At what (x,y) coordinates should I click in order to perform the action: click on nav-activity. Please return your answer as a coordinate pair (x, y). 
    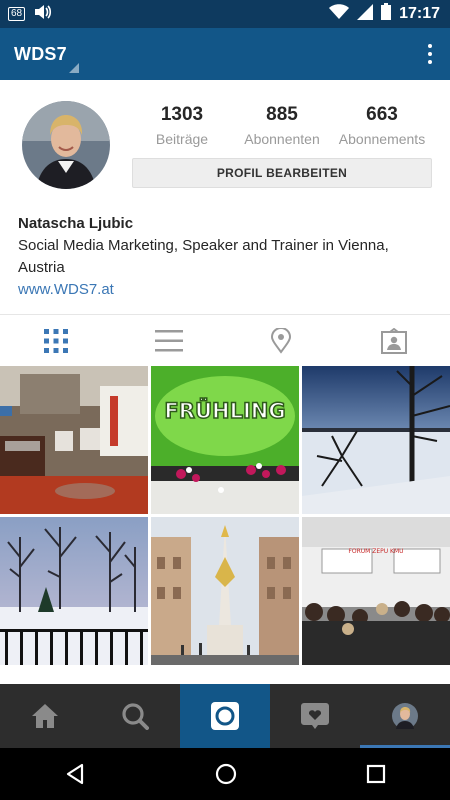
    Looking at the image, I should click on (315, 716).